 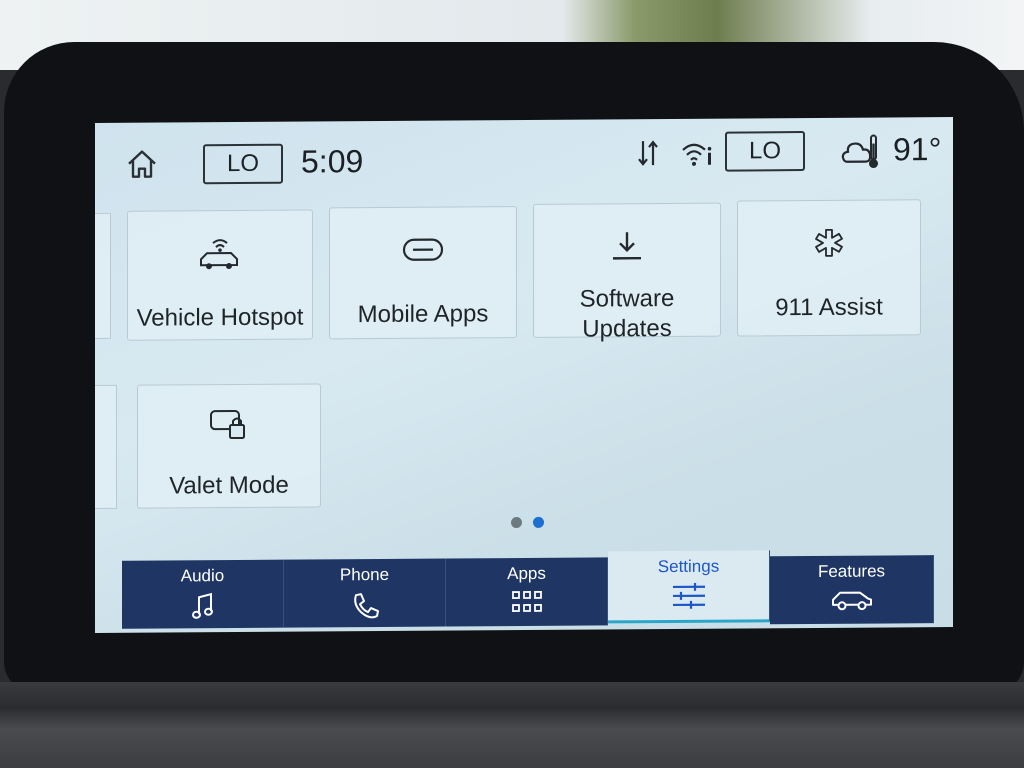 What do you see at coordinates (917, 149) in the screenshot?
I see `outside-temperature: 91°` at bounding box center [917, 149].